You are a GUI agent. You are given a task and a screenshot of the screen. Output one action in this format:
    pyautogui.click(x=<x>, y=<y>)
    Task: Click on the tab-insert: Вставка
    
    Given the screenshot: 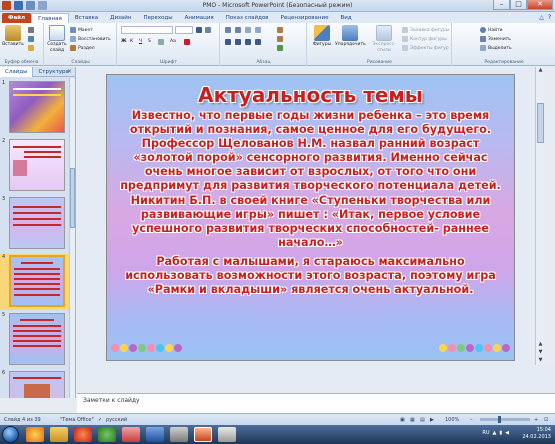 What is the action you would take?
    pyautogui.click(x=86, y=18)
    